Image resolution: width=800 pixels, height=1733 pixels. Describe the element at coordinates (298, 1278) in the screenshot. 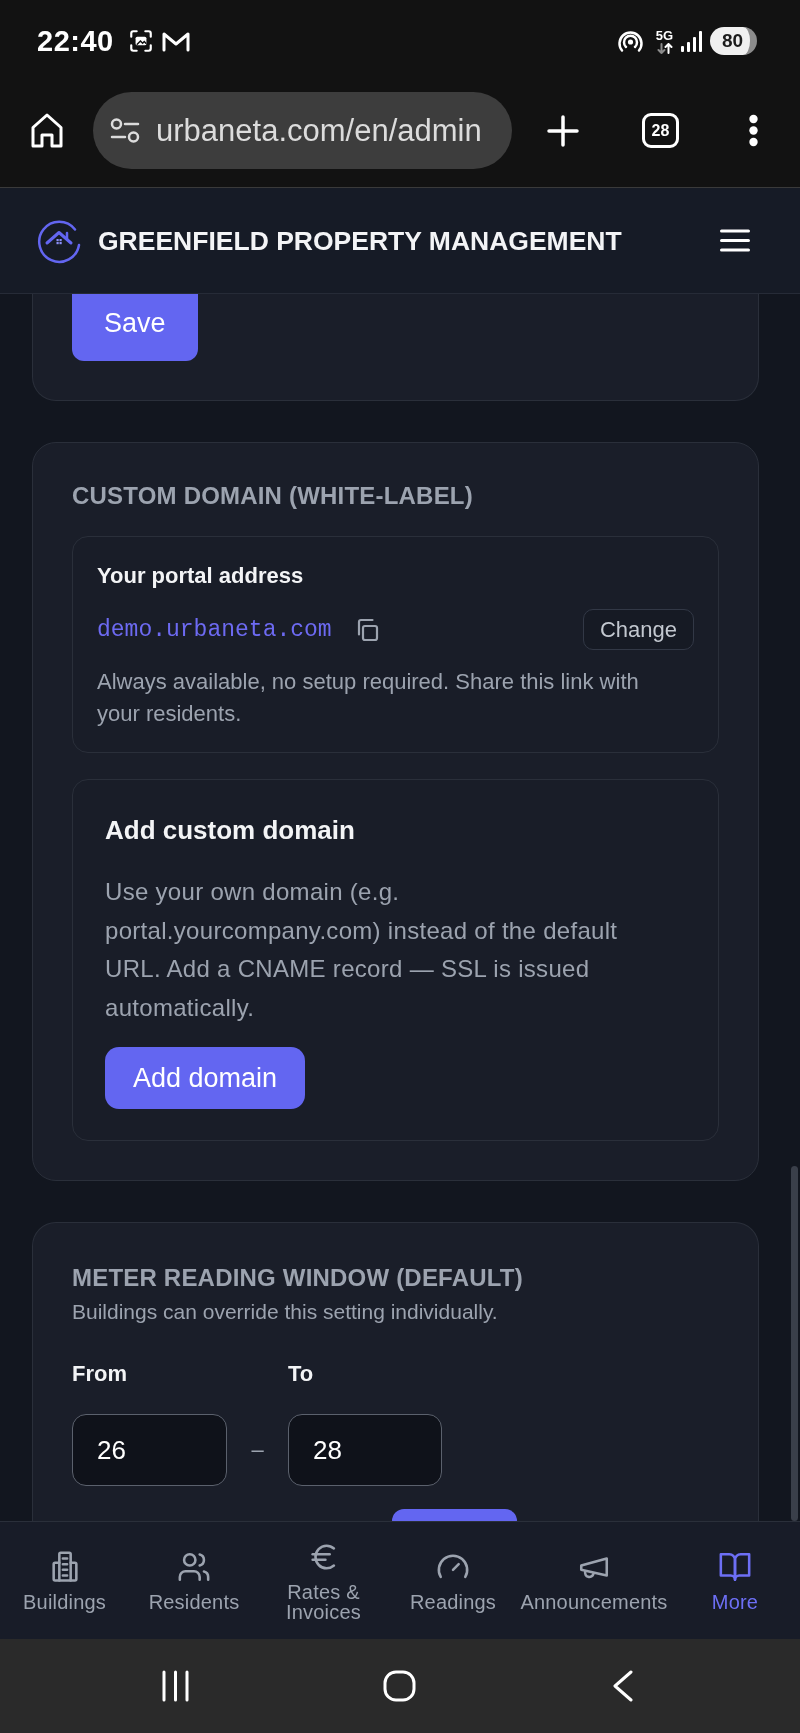

I see `section-title: METER READING WINDOW (DEFAULT)` at that location.